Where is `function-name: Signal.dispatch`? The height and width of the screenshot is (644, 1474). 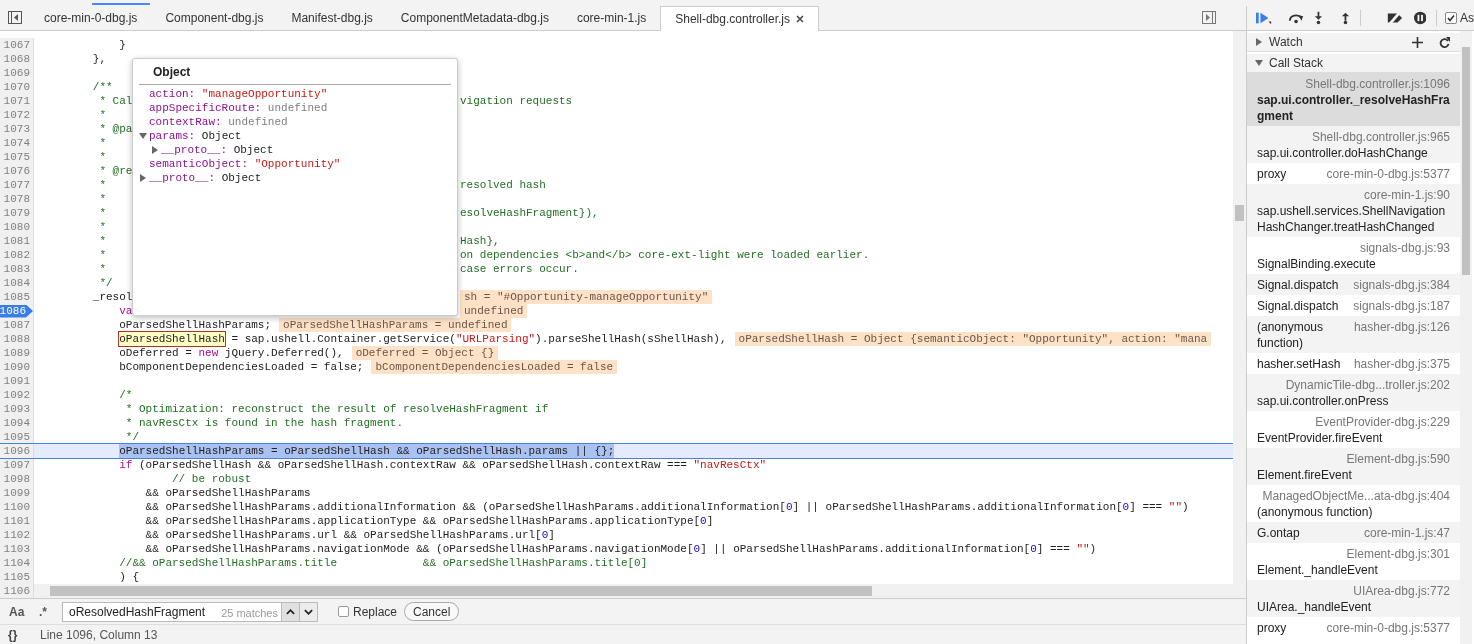
function-name: Signal.dispatch is located at coordinates (1298, 284).